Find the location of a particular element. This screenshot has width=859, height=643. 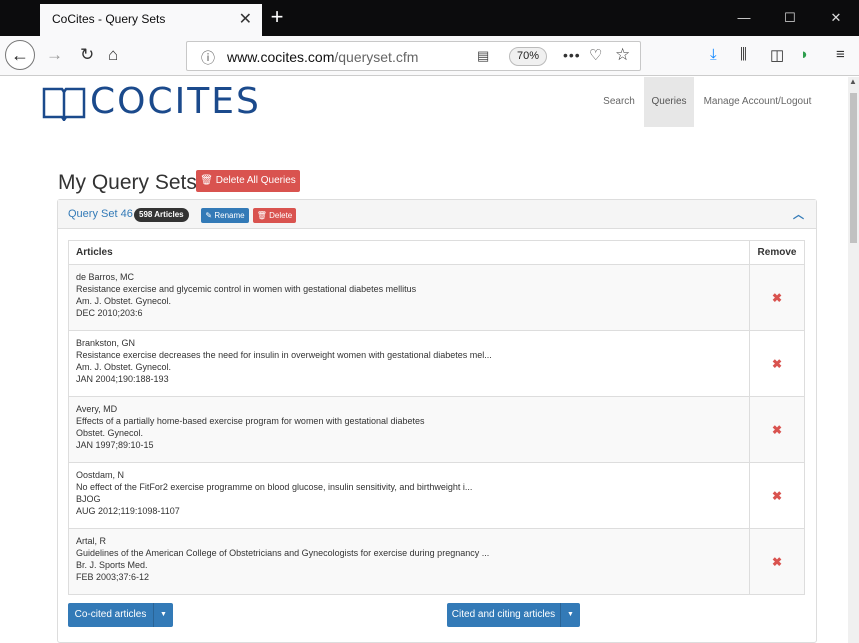

article-author: Oostdam, N is located at coordinates (100, 475).